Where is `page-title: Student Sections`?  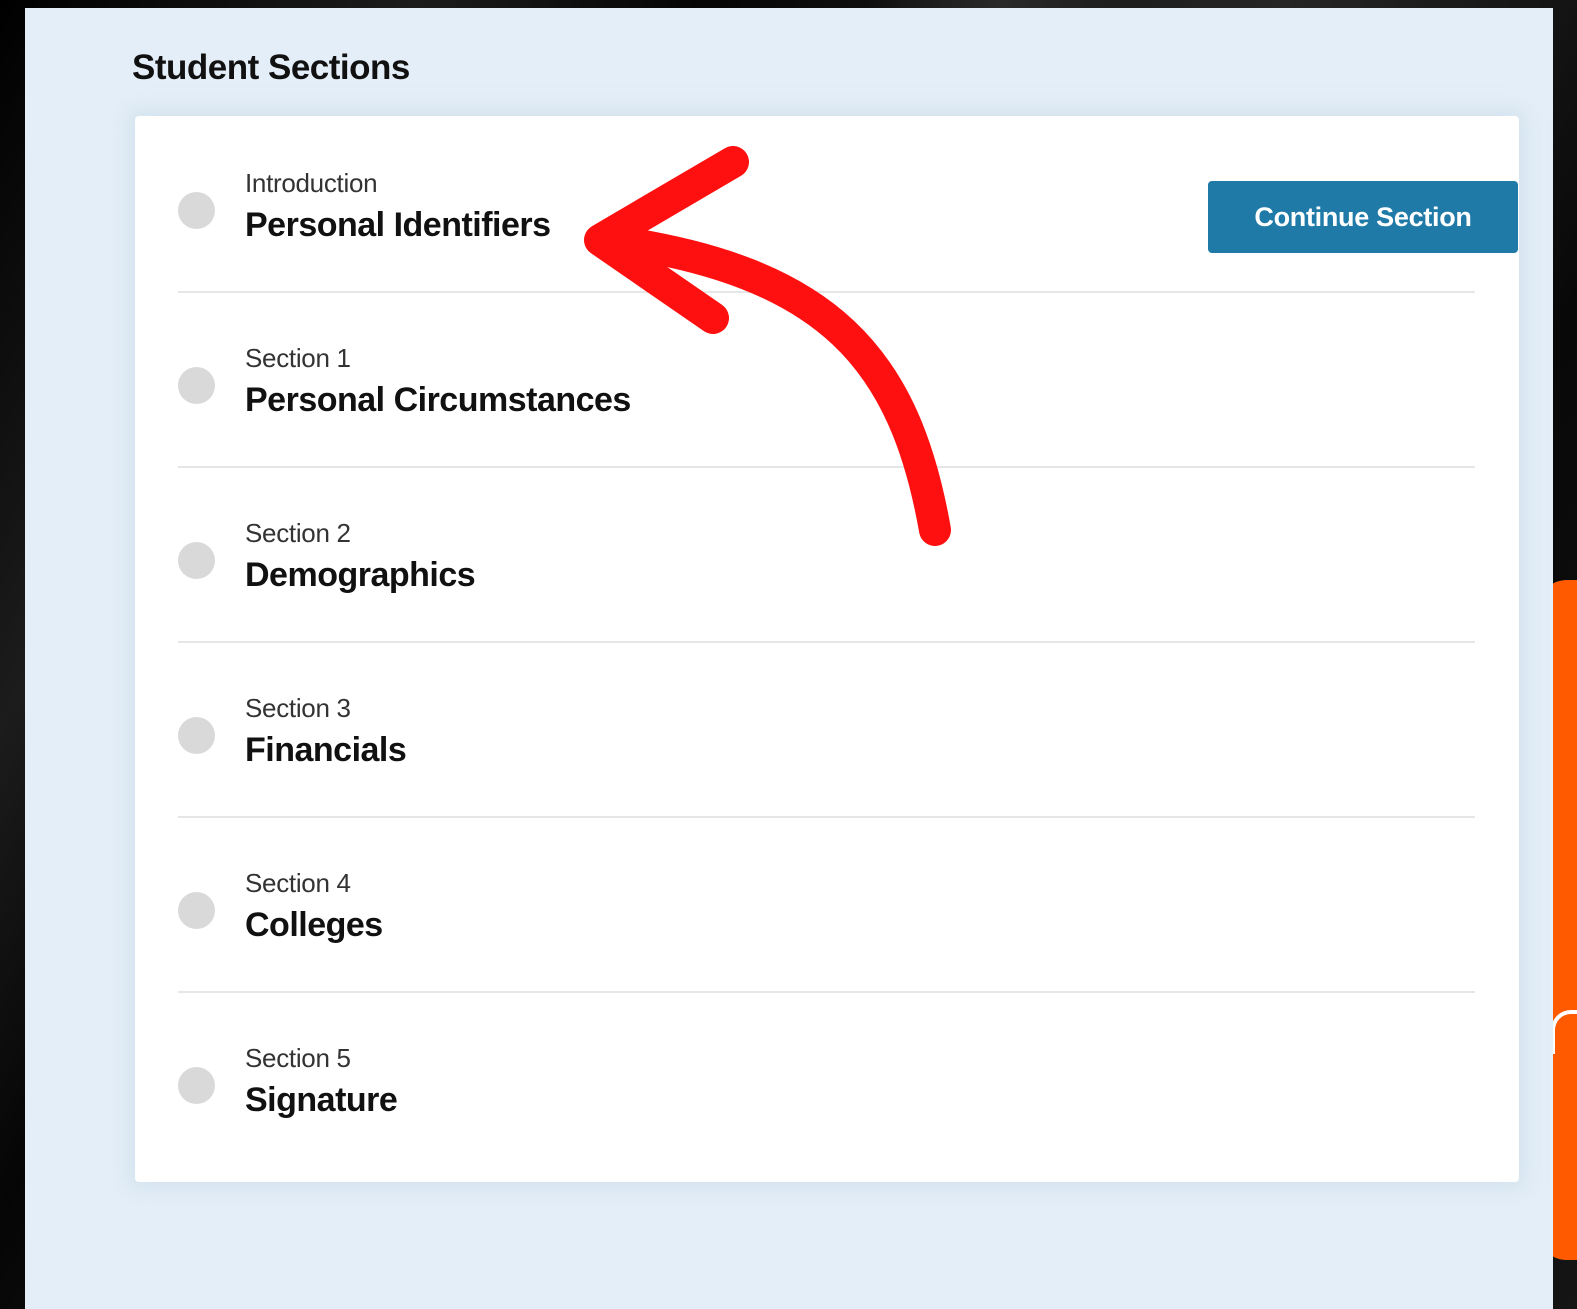 page-title: Student Sections is located at coordinates (271, 67).